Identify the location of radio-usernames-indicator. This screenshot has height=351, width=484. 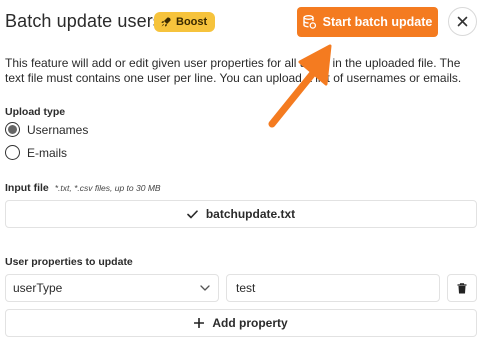
(12, 129).